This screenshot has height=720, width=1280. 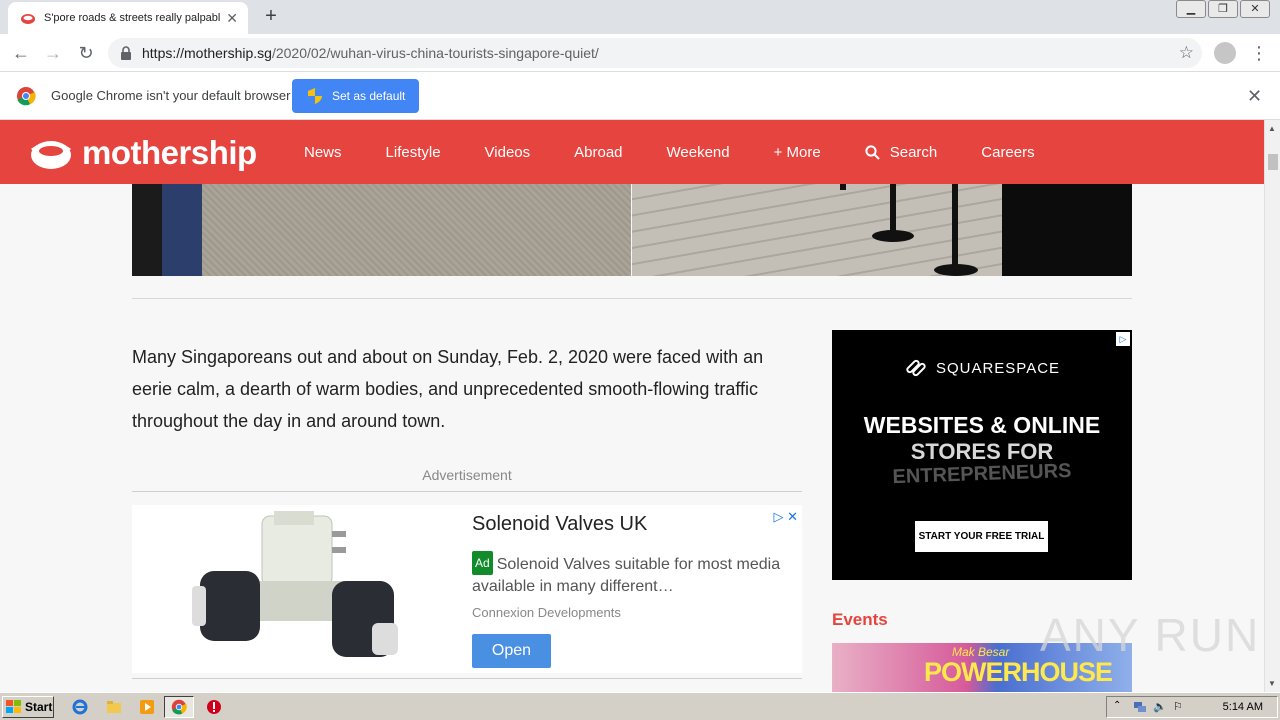 What do you see at coordinates (482, 563) in the screenshot?
I see `ad-tag: Ad` at bounding box center [482, 563].